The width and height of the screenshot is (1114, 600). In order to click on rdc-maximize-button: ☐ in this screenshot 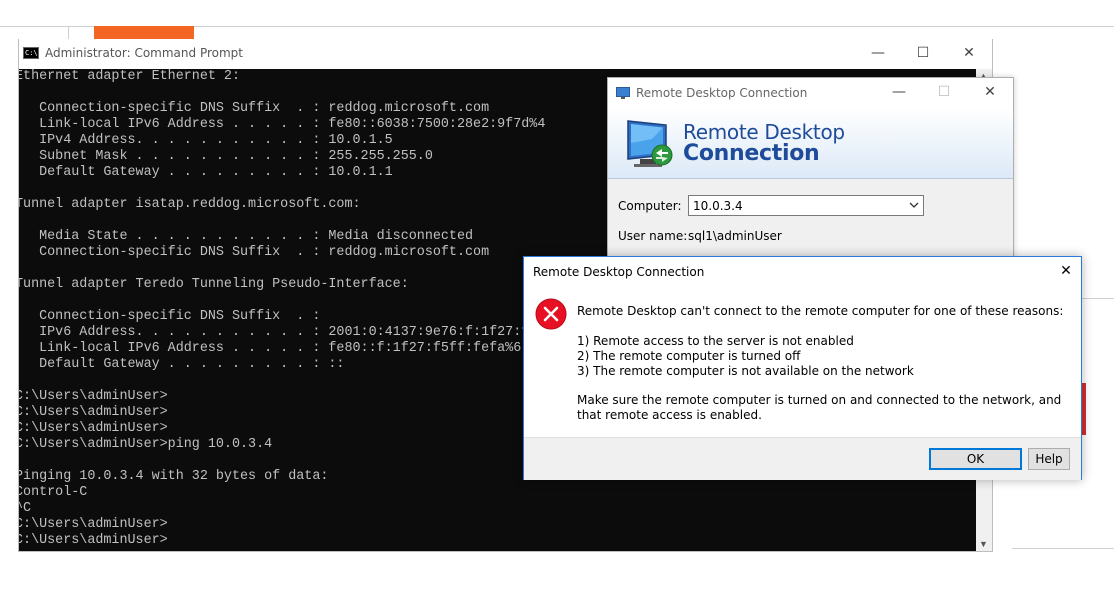, I will do `click(944, 92)`.